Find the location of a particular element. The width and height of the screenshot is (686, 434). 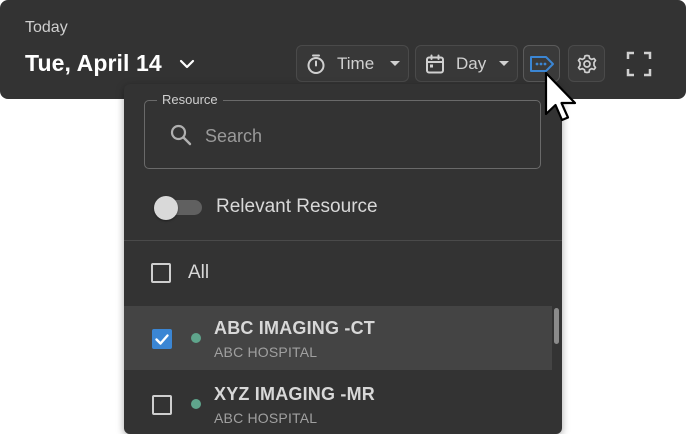

today-label: Today is located at coordinates (46, 27).